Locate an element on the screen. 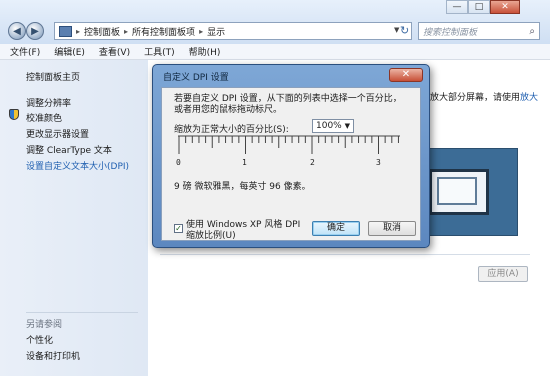 The height and width of the screenshot is (376, 550). scale-value: 100% is located at coordinates (329, 126).